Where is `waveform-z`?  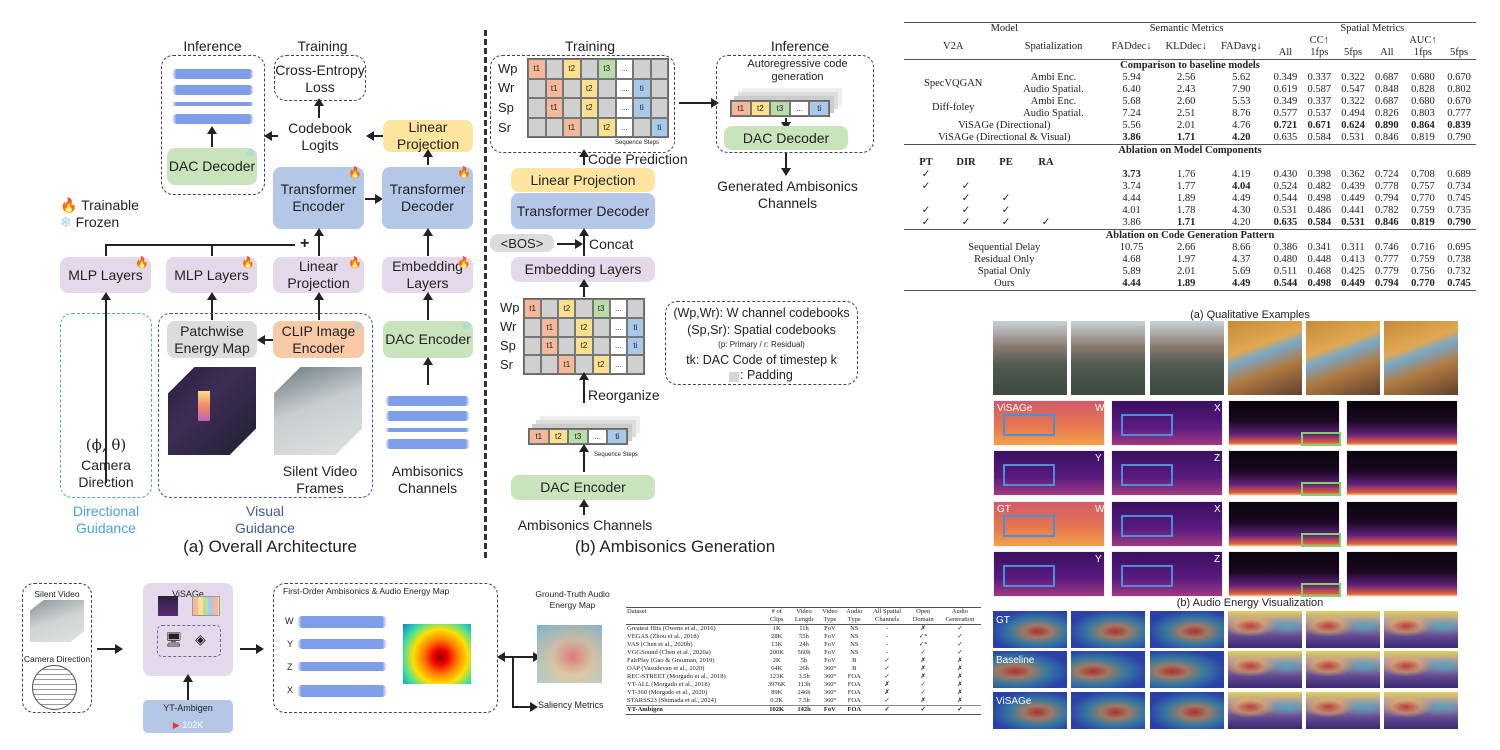
waveform-z is located at coordinates (342, 666).